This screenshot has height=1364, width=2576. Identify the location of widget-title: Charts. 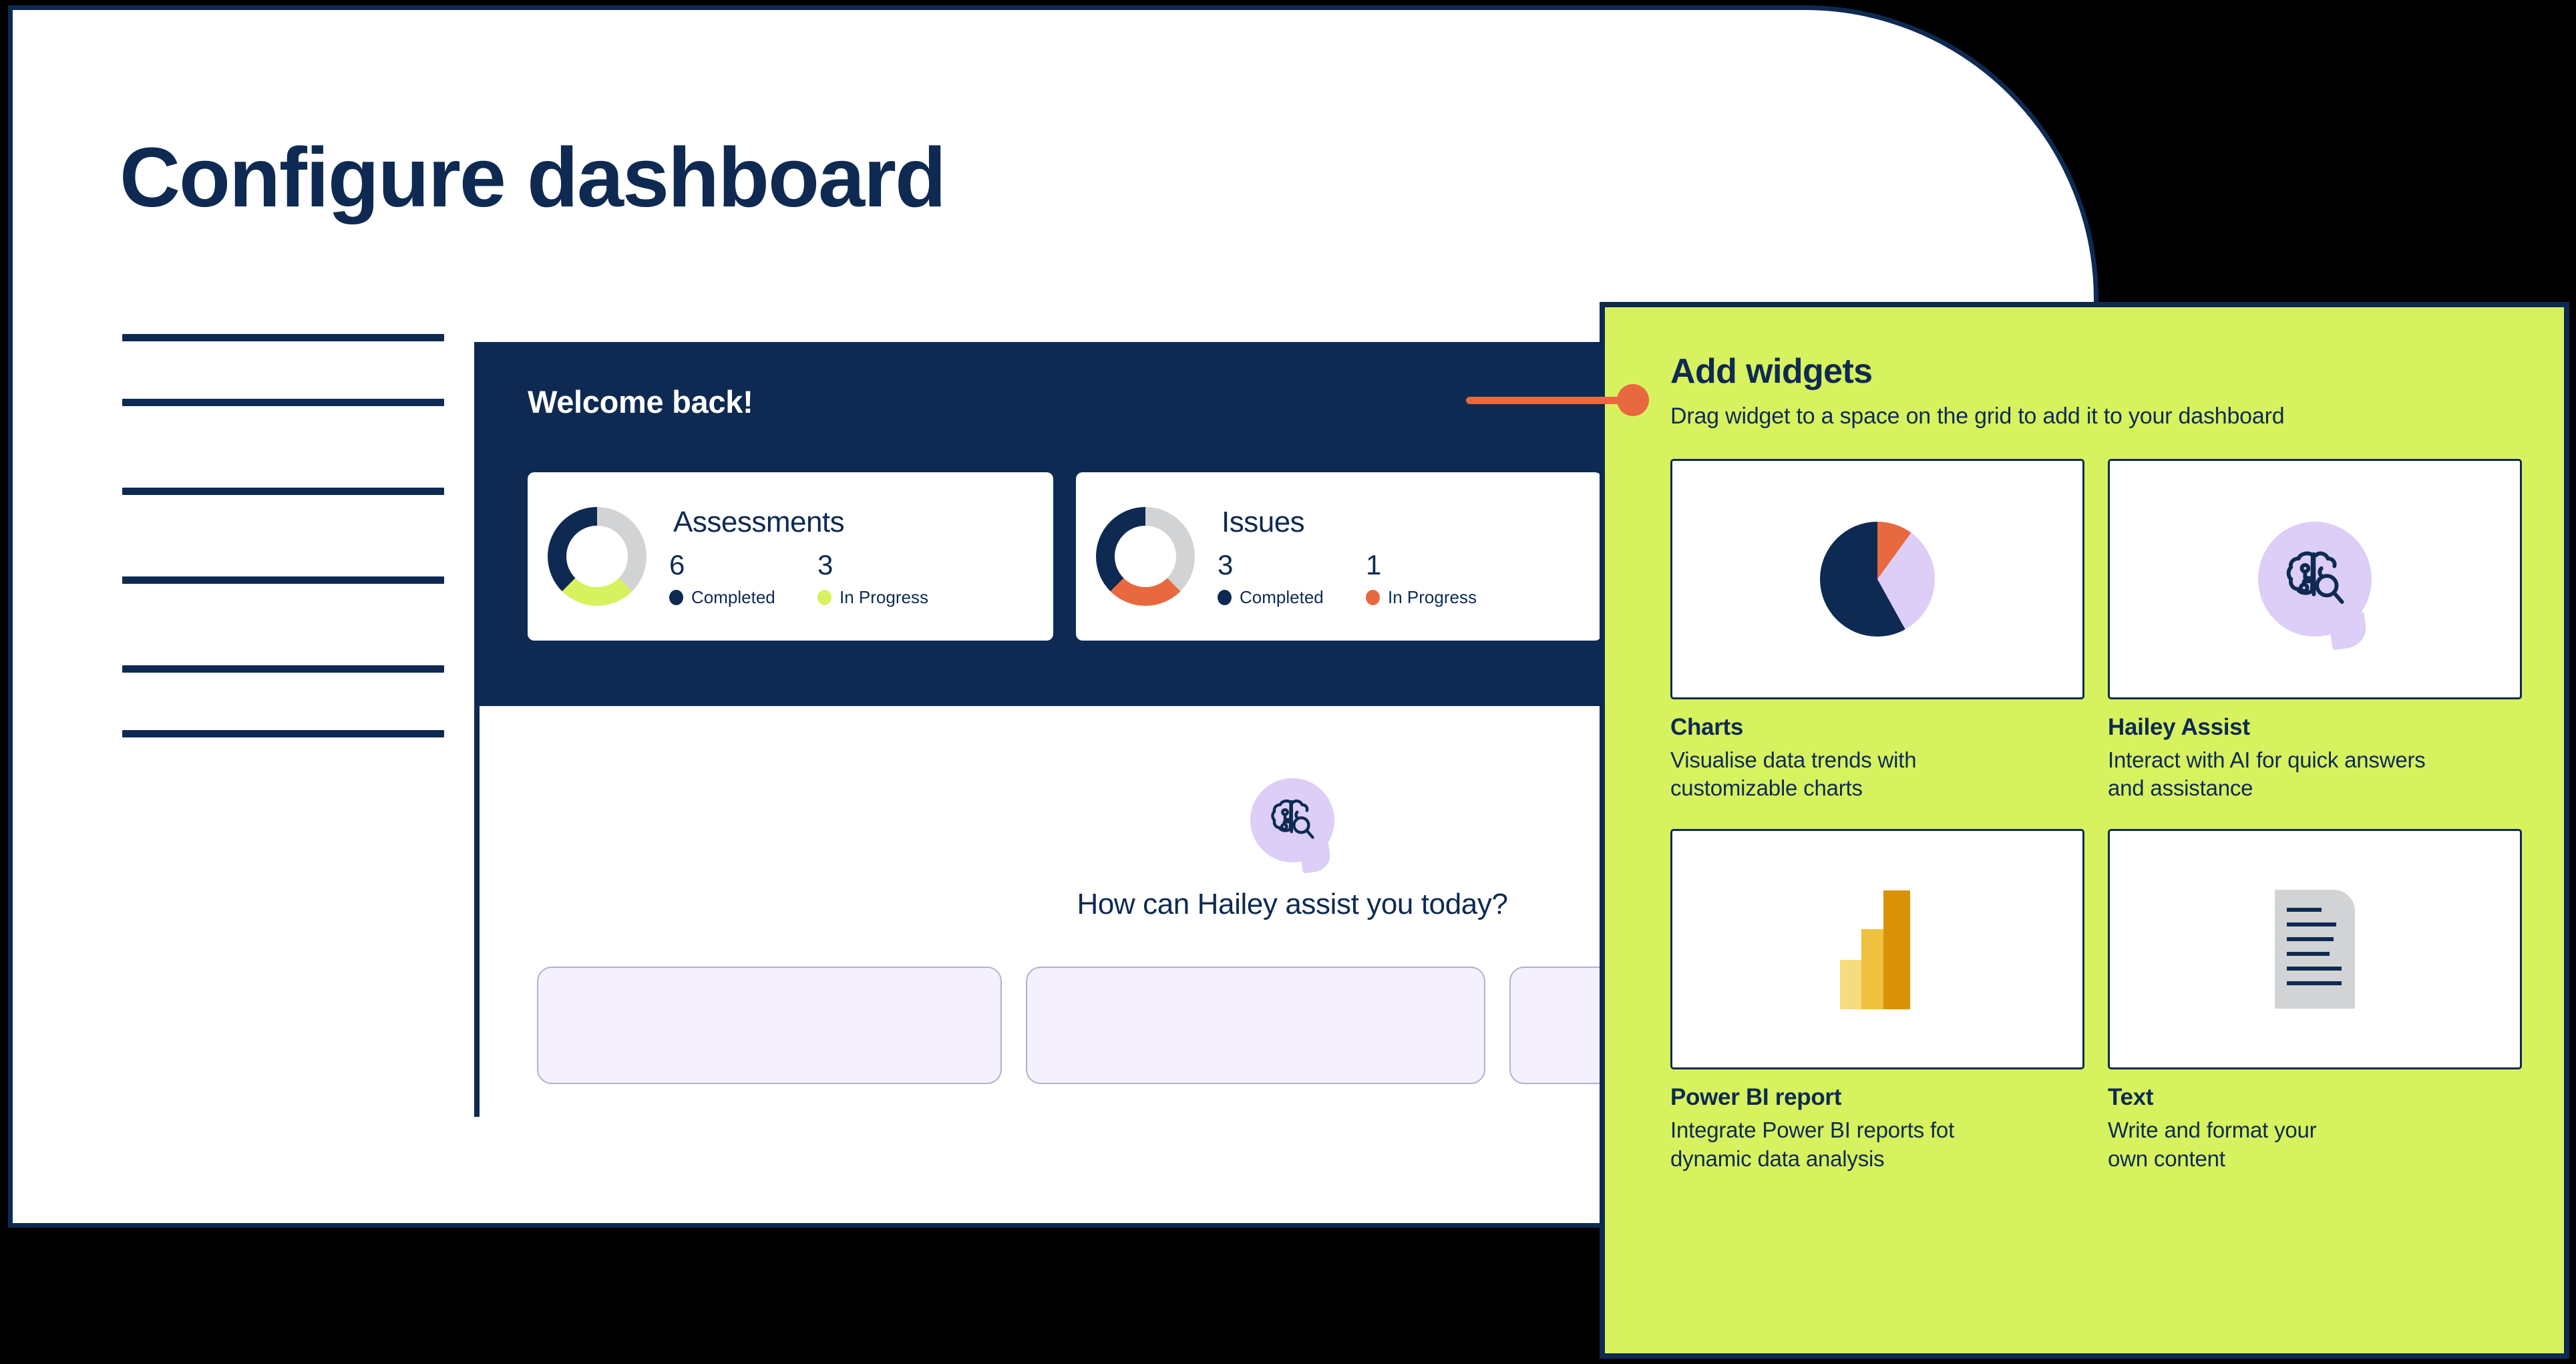
(1707, 727).